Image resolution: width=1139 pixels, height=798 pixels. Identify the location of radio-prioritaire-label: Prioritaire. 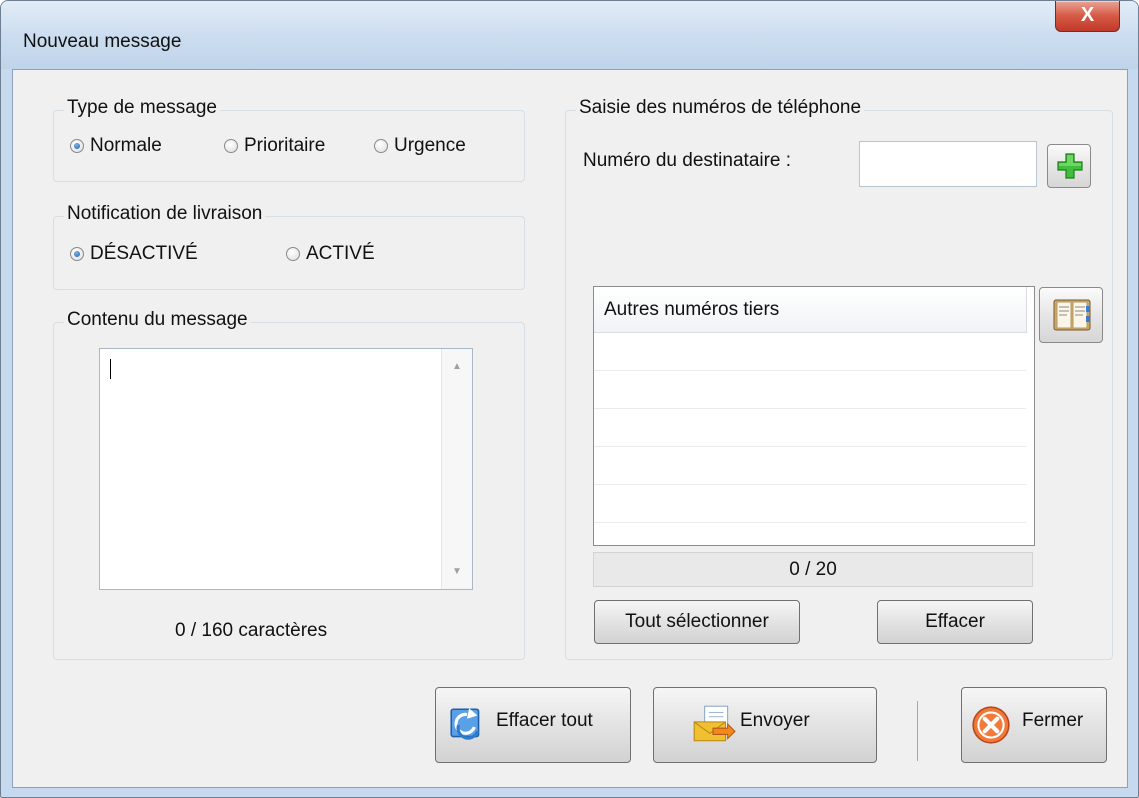
(285, 145).